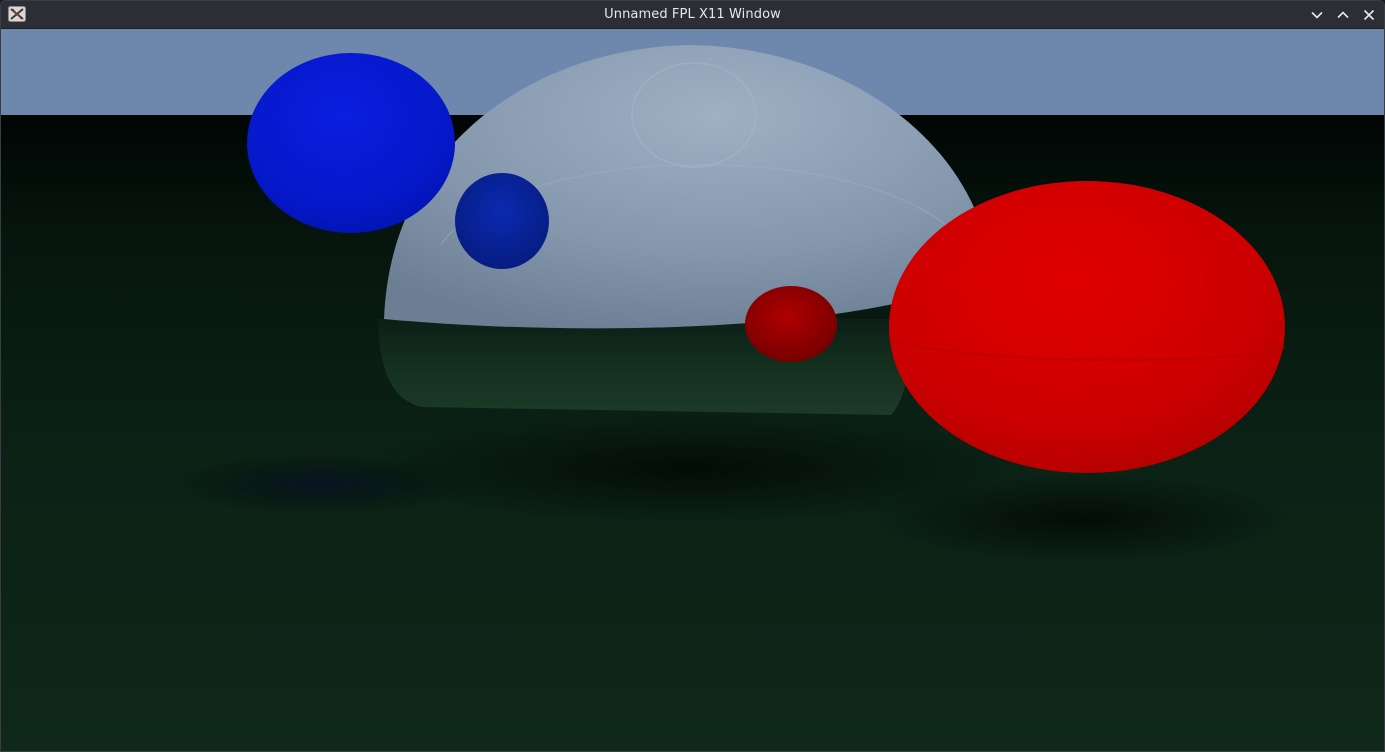  I want to click on blue-sphere, so click(351, 143).